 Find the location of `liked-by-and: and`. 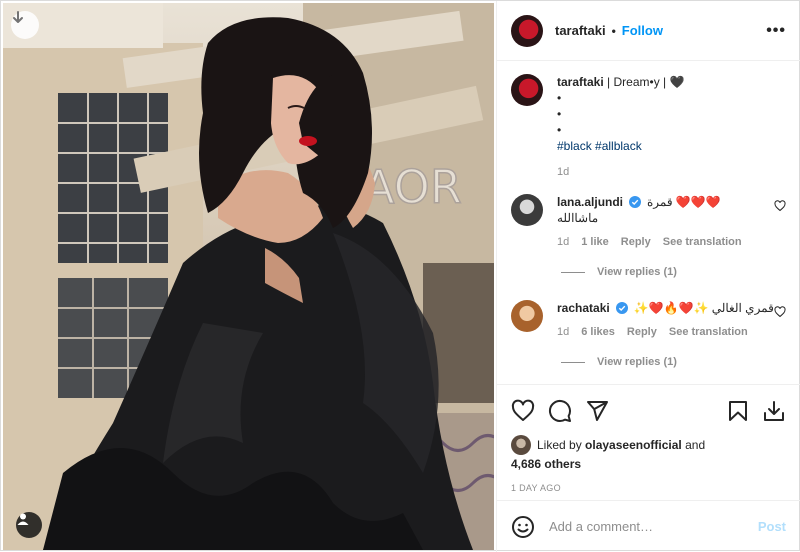

liked-by-and: and is located at coordinates (695, 445).